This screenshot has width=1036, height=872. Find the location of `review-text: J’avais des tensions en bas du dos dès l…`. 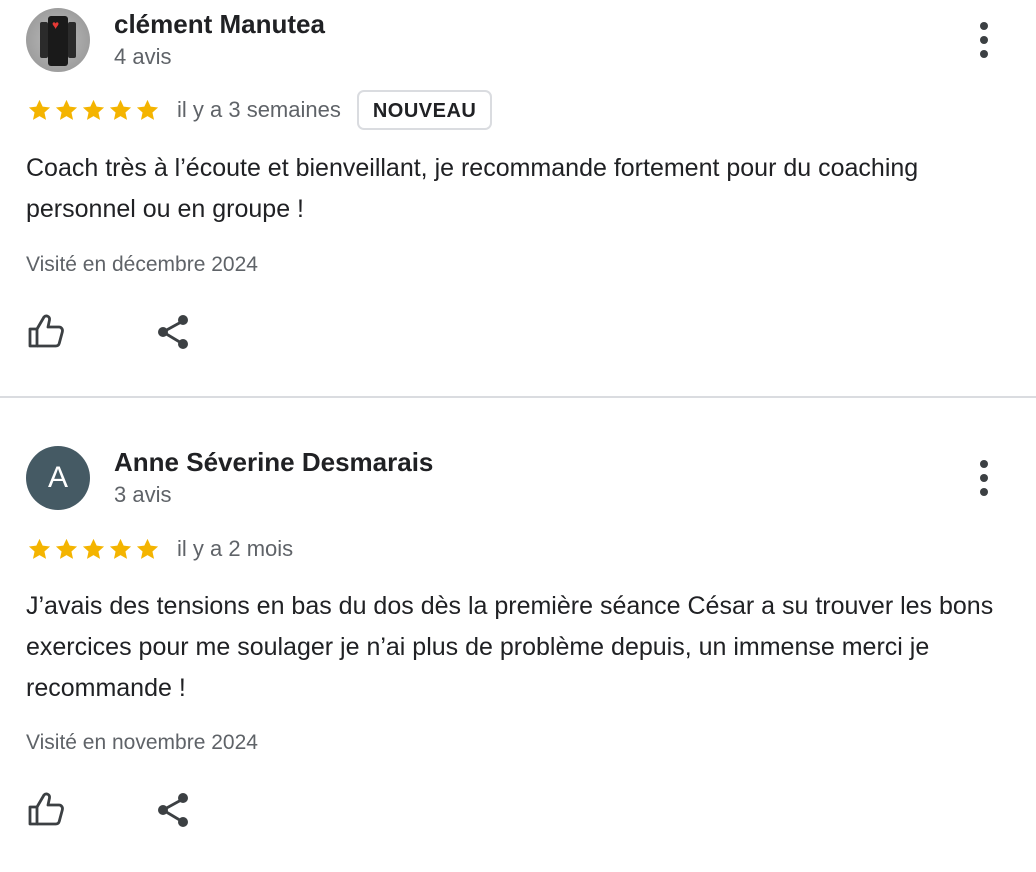

review-text: J’avais des tensions en bas du dos dès l… is located at coordinates (510, 647).